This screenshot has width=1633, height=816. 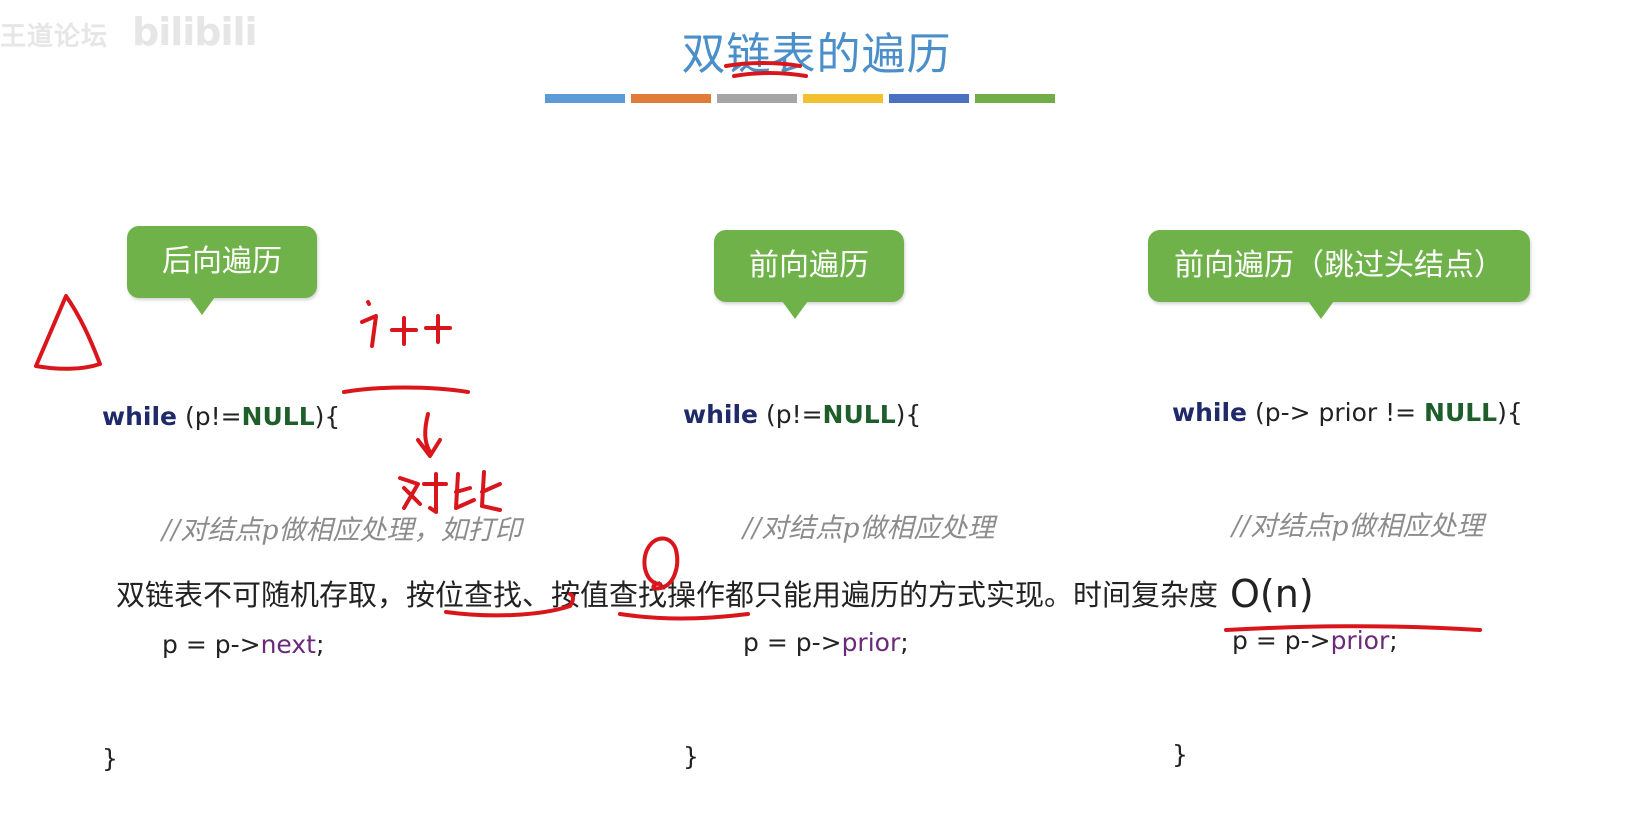 I want to click on callout-label: 后向遍历, so click(x=222, y=261).